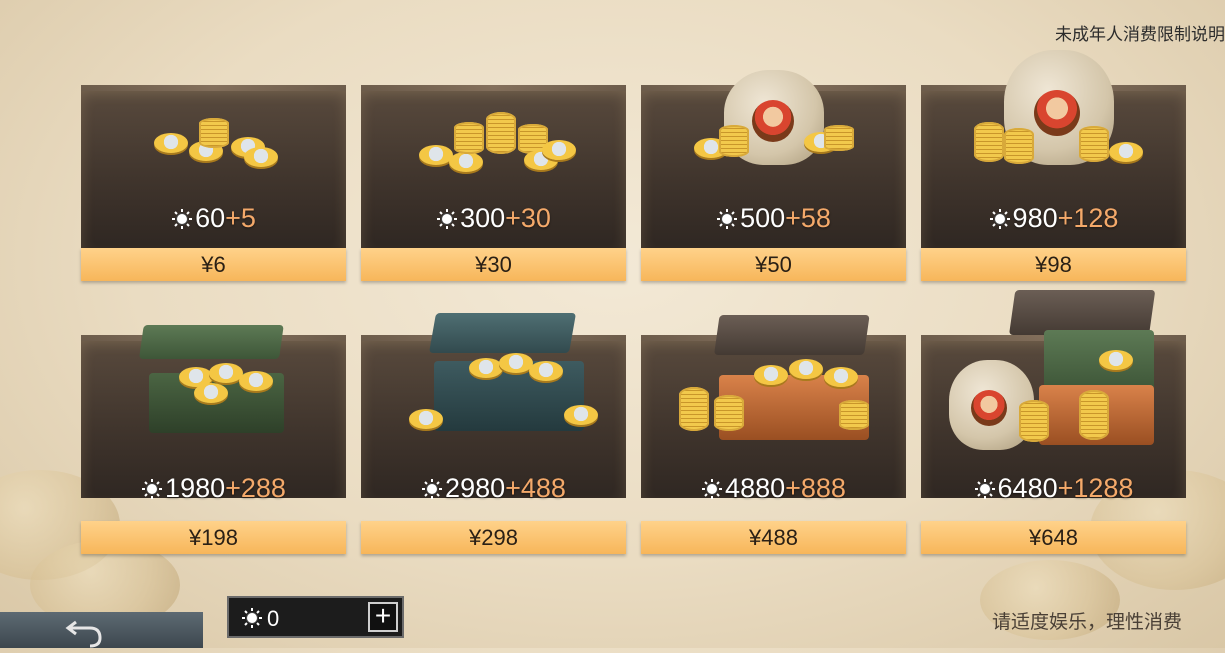 The height and width of the screenshot is (653, 1225). I want to click on price-button: ¥30, so click(493, 264).